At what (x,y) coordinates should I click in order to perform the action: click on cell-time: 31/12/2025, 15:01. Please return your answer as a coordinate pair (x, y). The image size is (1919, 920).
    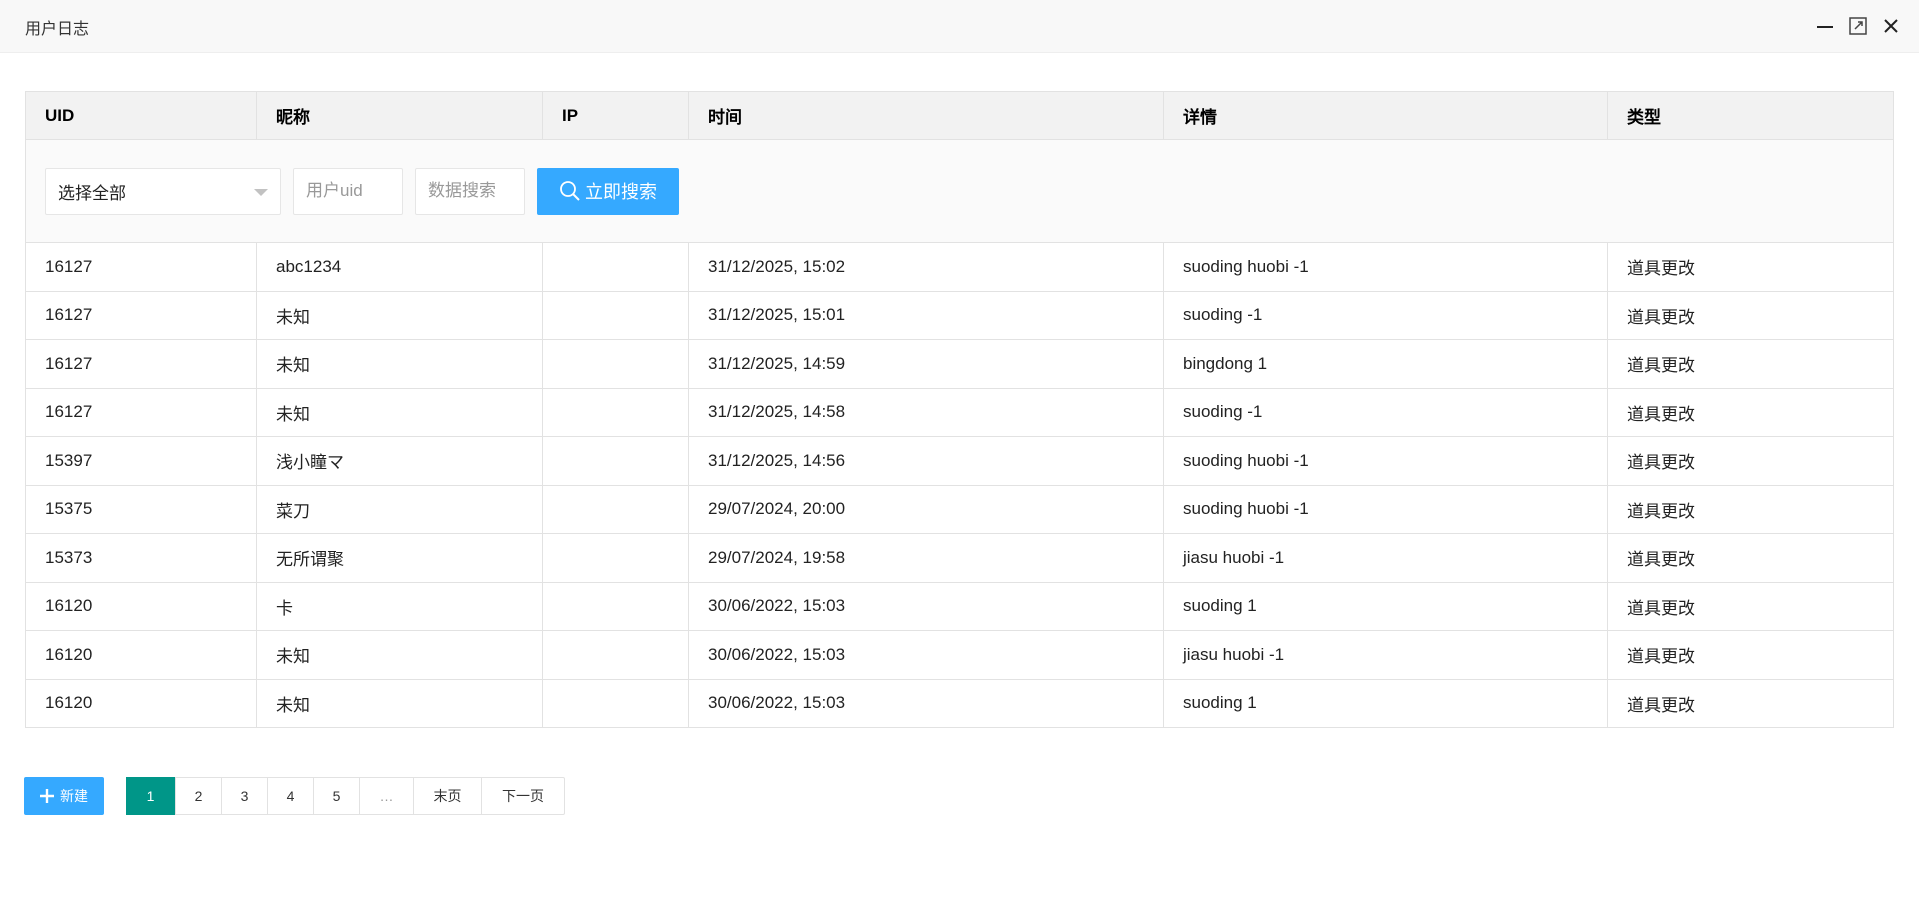
    Looking at the image, I should click on (926, 315).